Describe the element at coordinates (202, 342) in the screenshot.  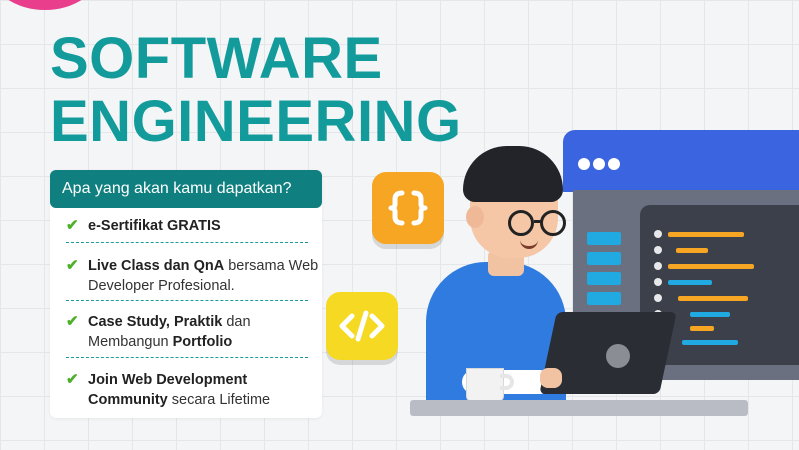
I see `benefit-bold-2: Portfolio` at that location.